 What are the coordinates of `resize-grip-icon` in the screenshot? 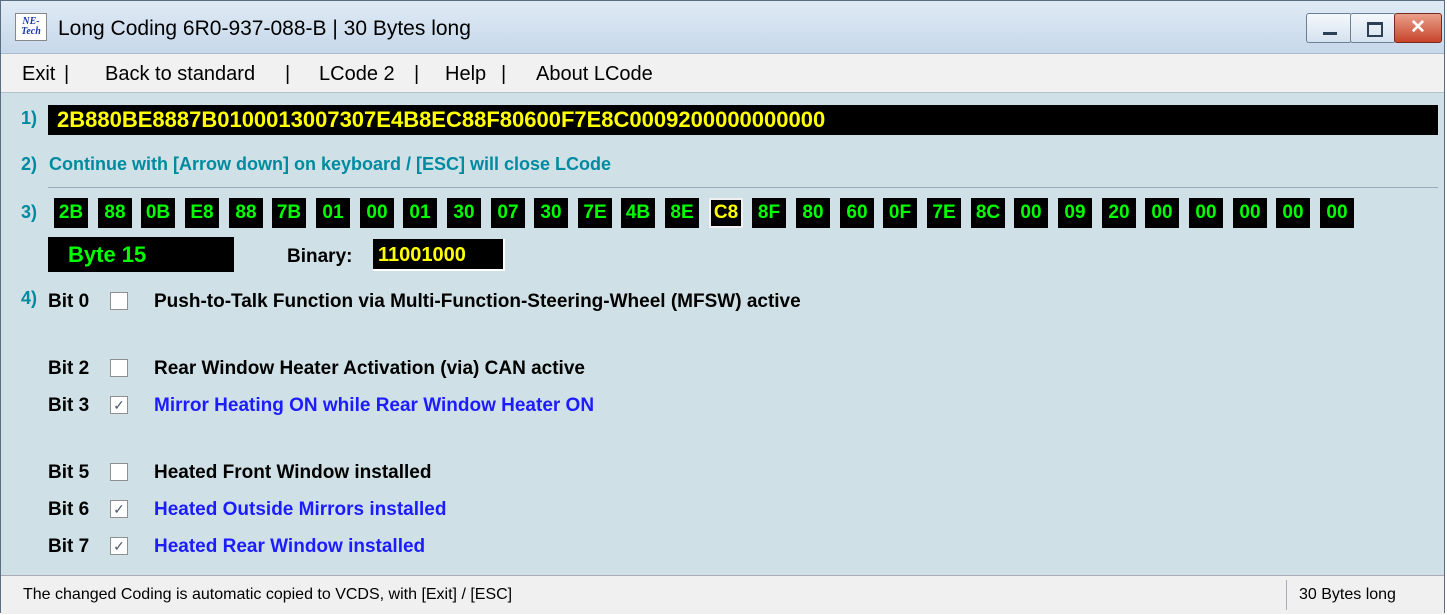 It's located at (1440, 610).